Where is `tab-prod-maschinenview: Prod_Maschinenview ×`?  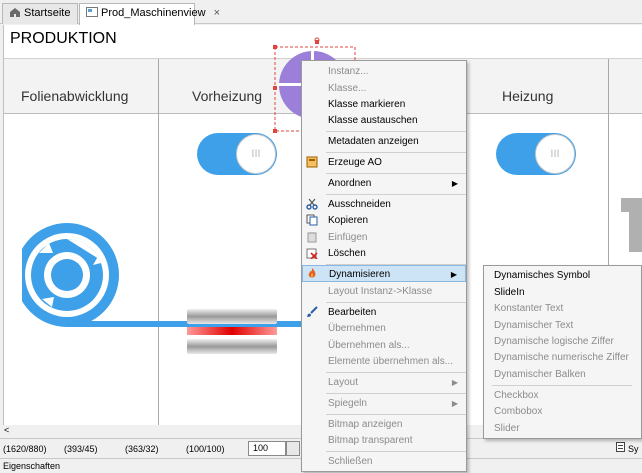
tab-prod-maschinenview: Prod_Maschinenview × is located at coordinates (149, 14).